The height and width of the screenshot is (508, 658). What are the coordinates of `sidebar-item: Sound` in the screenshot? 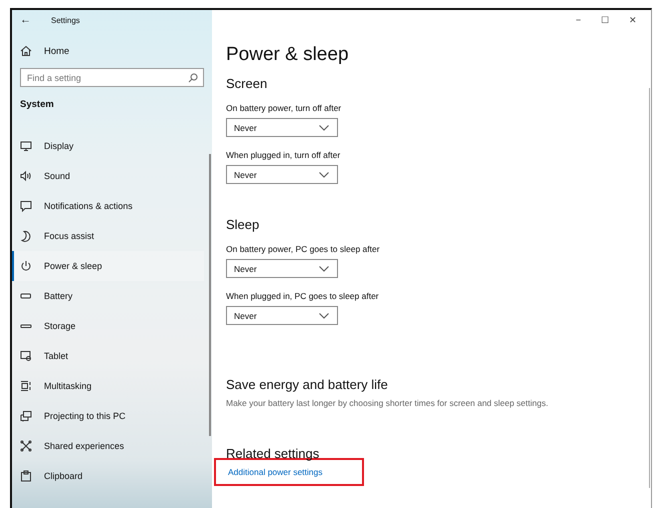 It's located at (108, 176).